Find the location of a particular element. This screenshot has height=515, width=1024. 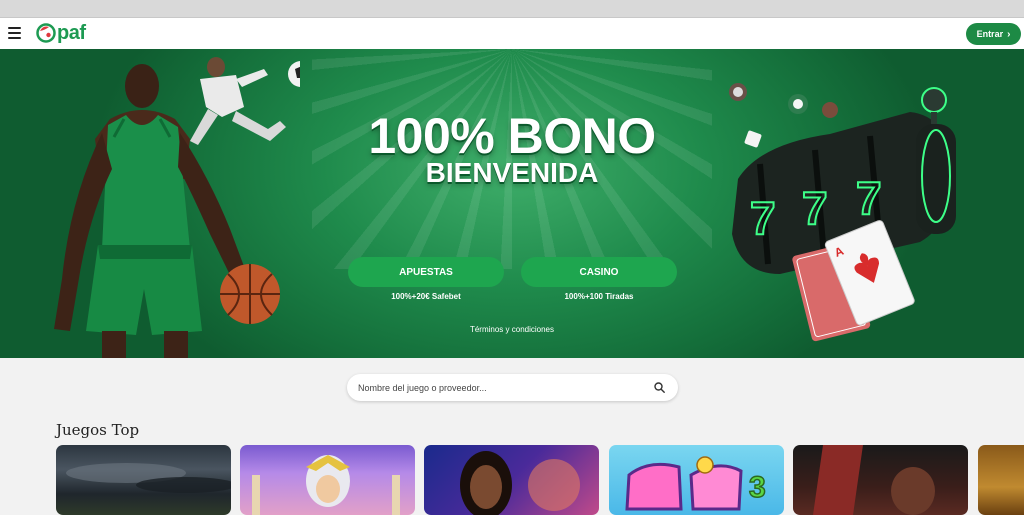

search-icon is located at coordinates (659, 387).